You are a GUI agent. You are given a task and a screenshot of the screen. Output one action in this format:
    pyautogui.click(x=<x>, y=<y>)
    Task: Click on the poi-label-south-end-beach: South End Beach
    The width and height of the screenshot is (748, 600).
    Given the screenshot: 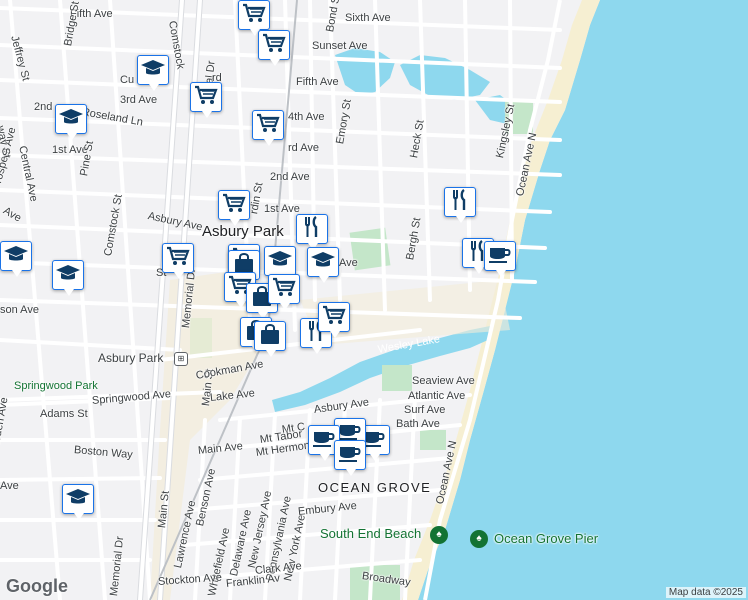 What is the action you would take?
    pyautogui.click(x=371, y=533)
    